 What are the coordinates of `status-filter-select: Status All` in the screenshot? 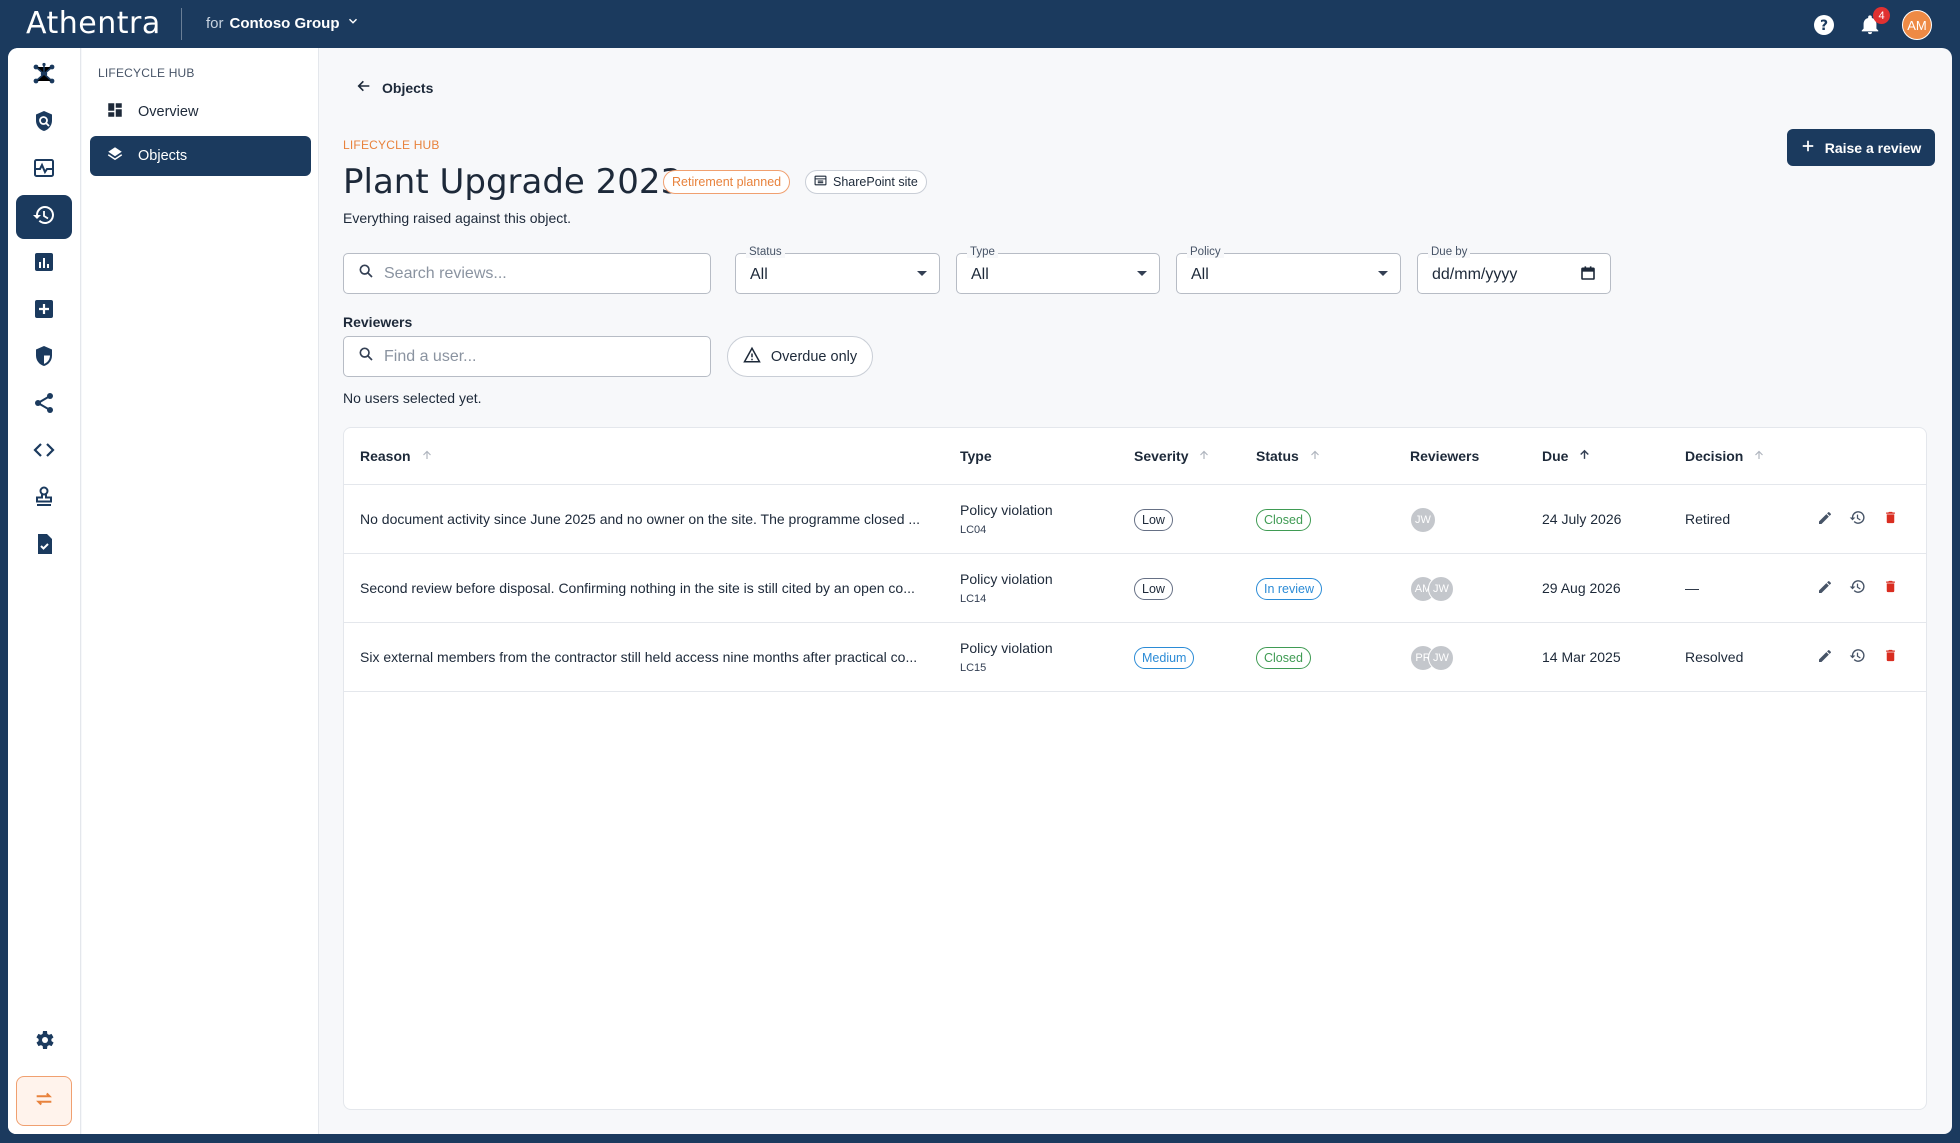 It's located at (837, 270).